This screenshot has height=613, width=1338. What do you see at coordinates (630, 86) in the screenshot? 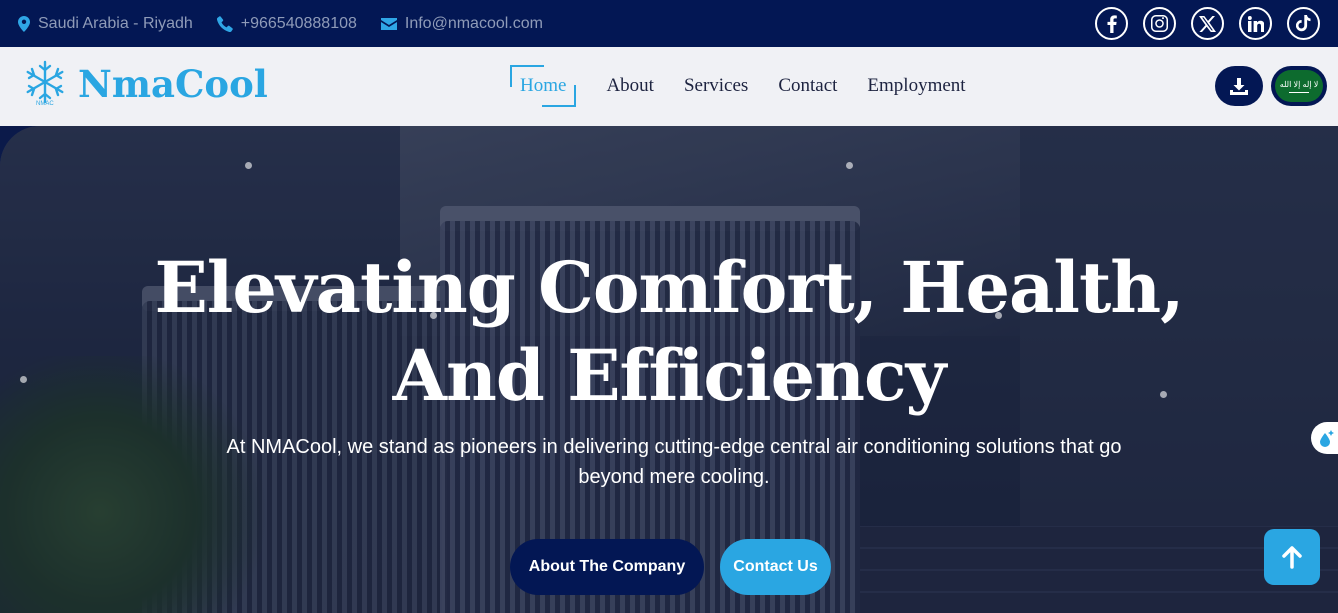
I see `nav-about: About` at bounding box center [630, 86].